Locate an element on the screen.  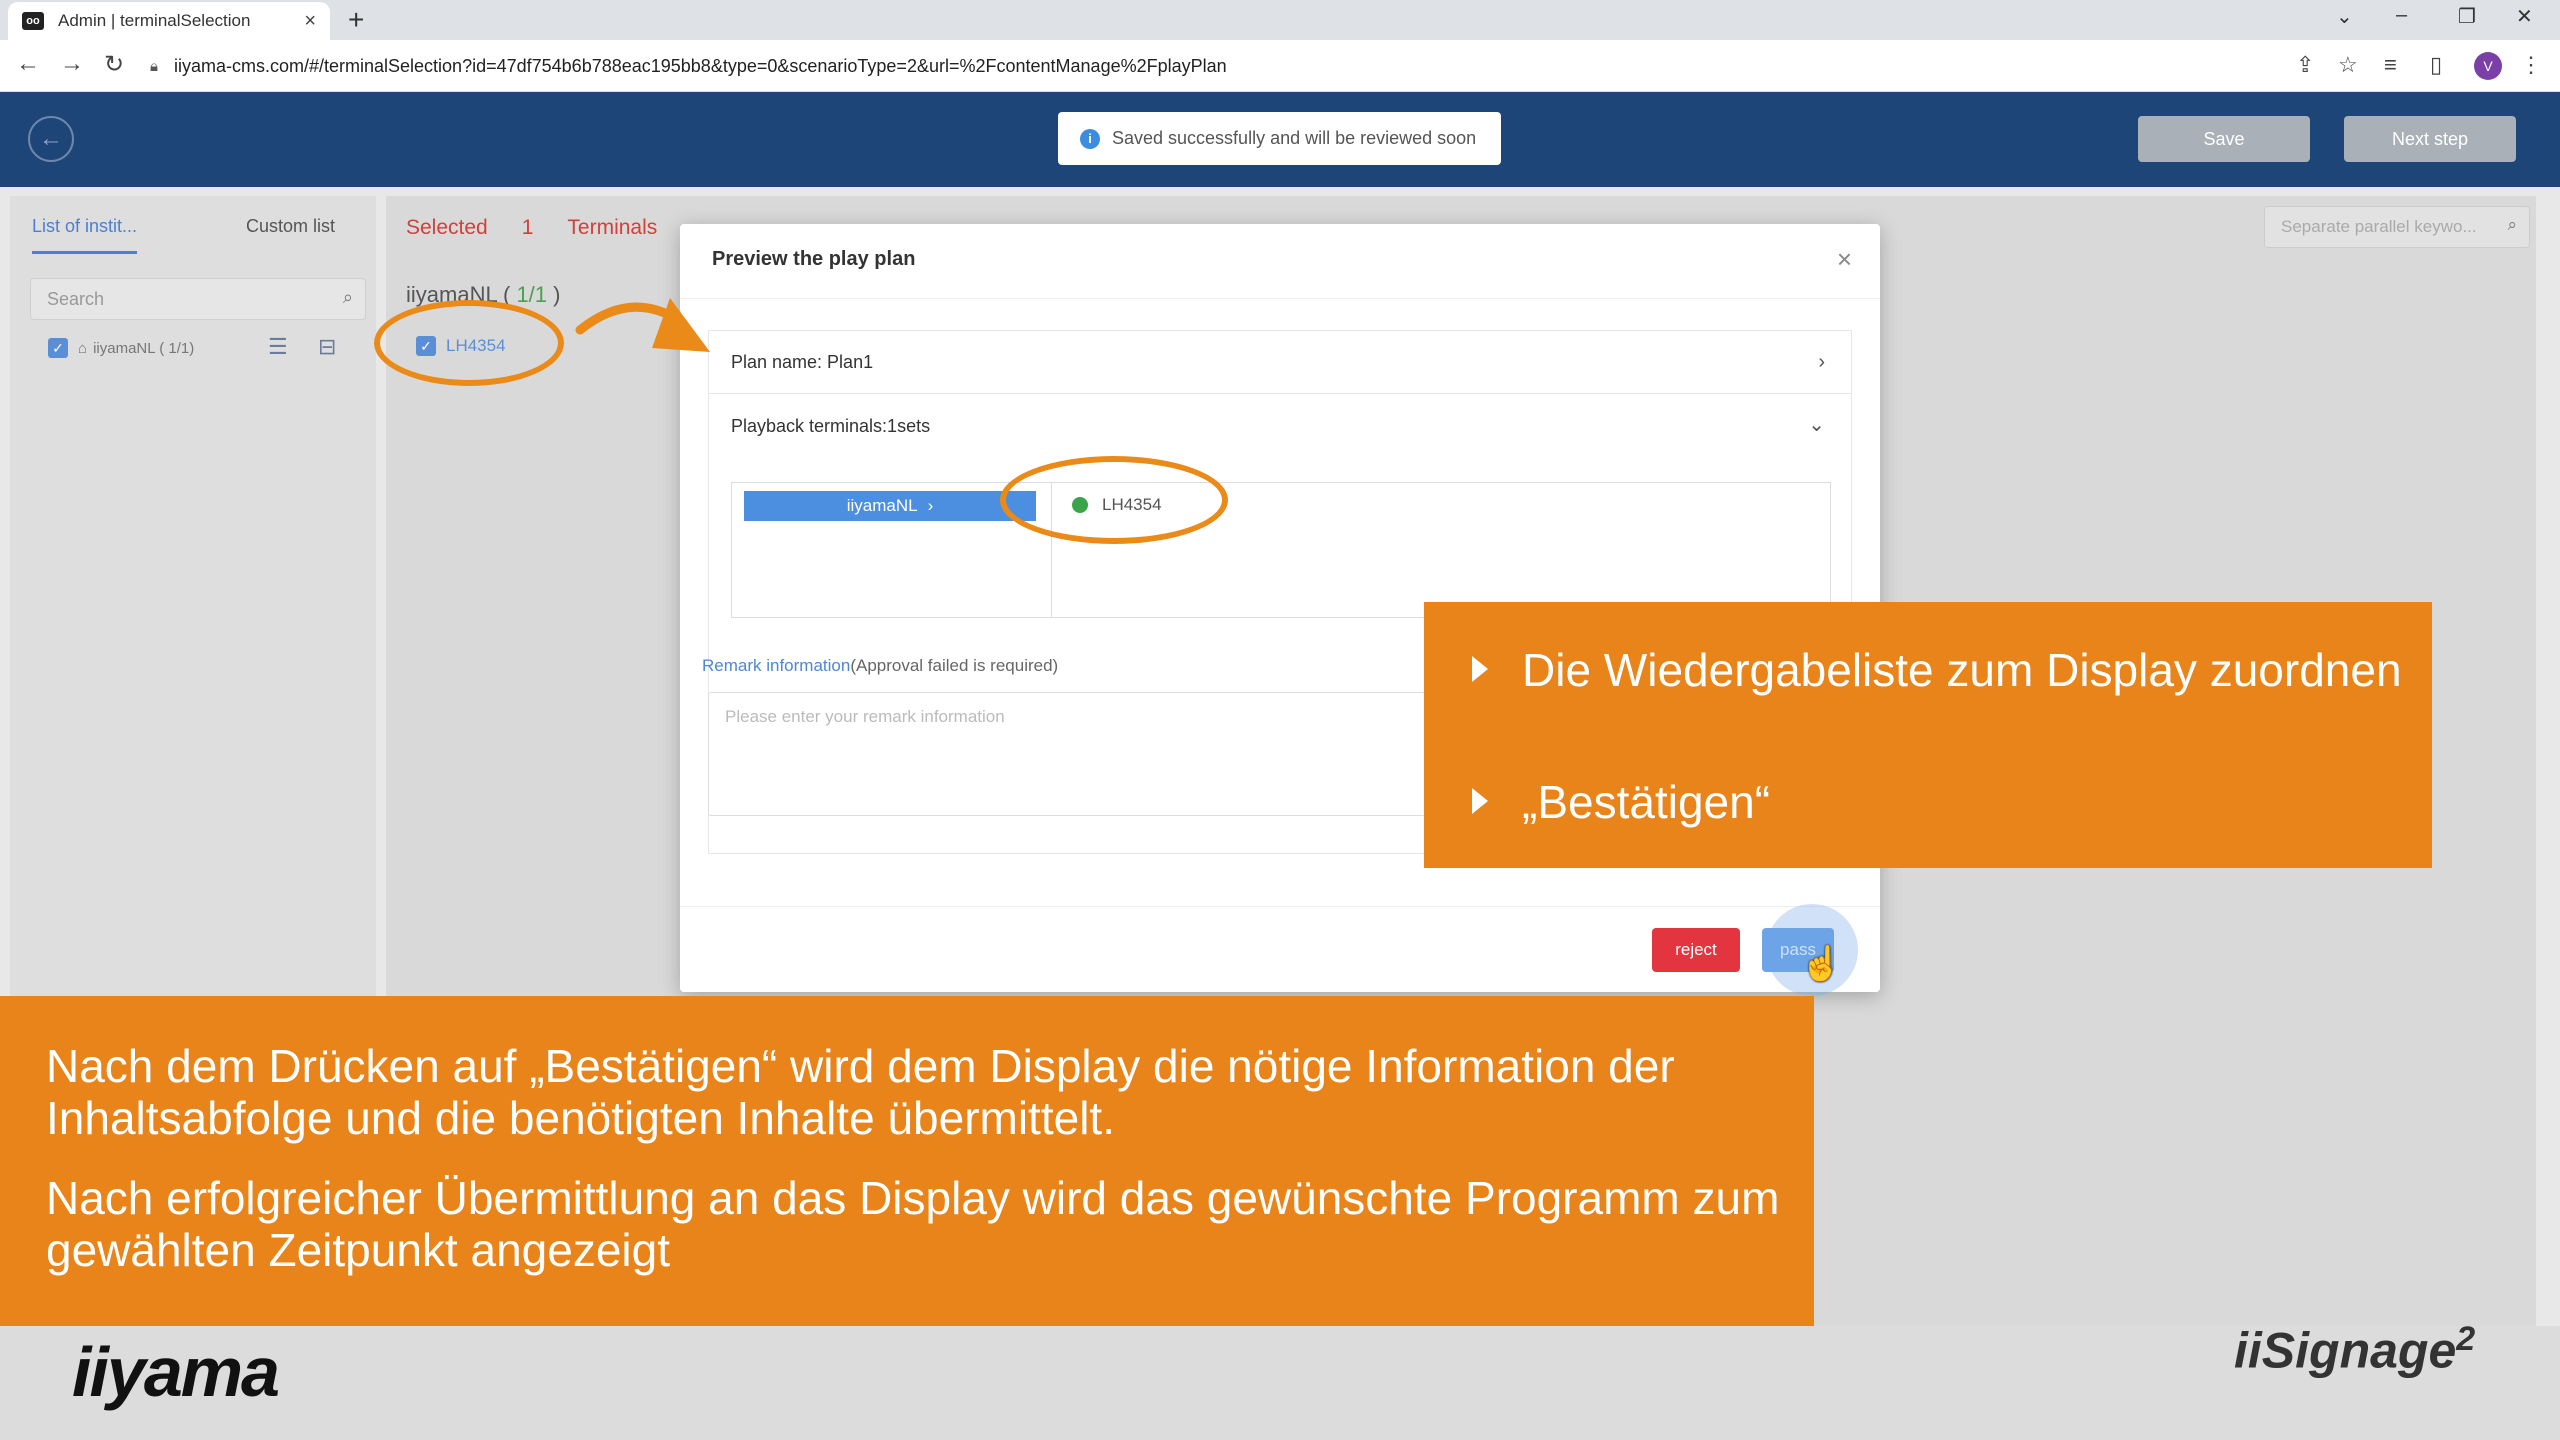
window-close-icon: ✕ is located at coordinates (2524, 16).